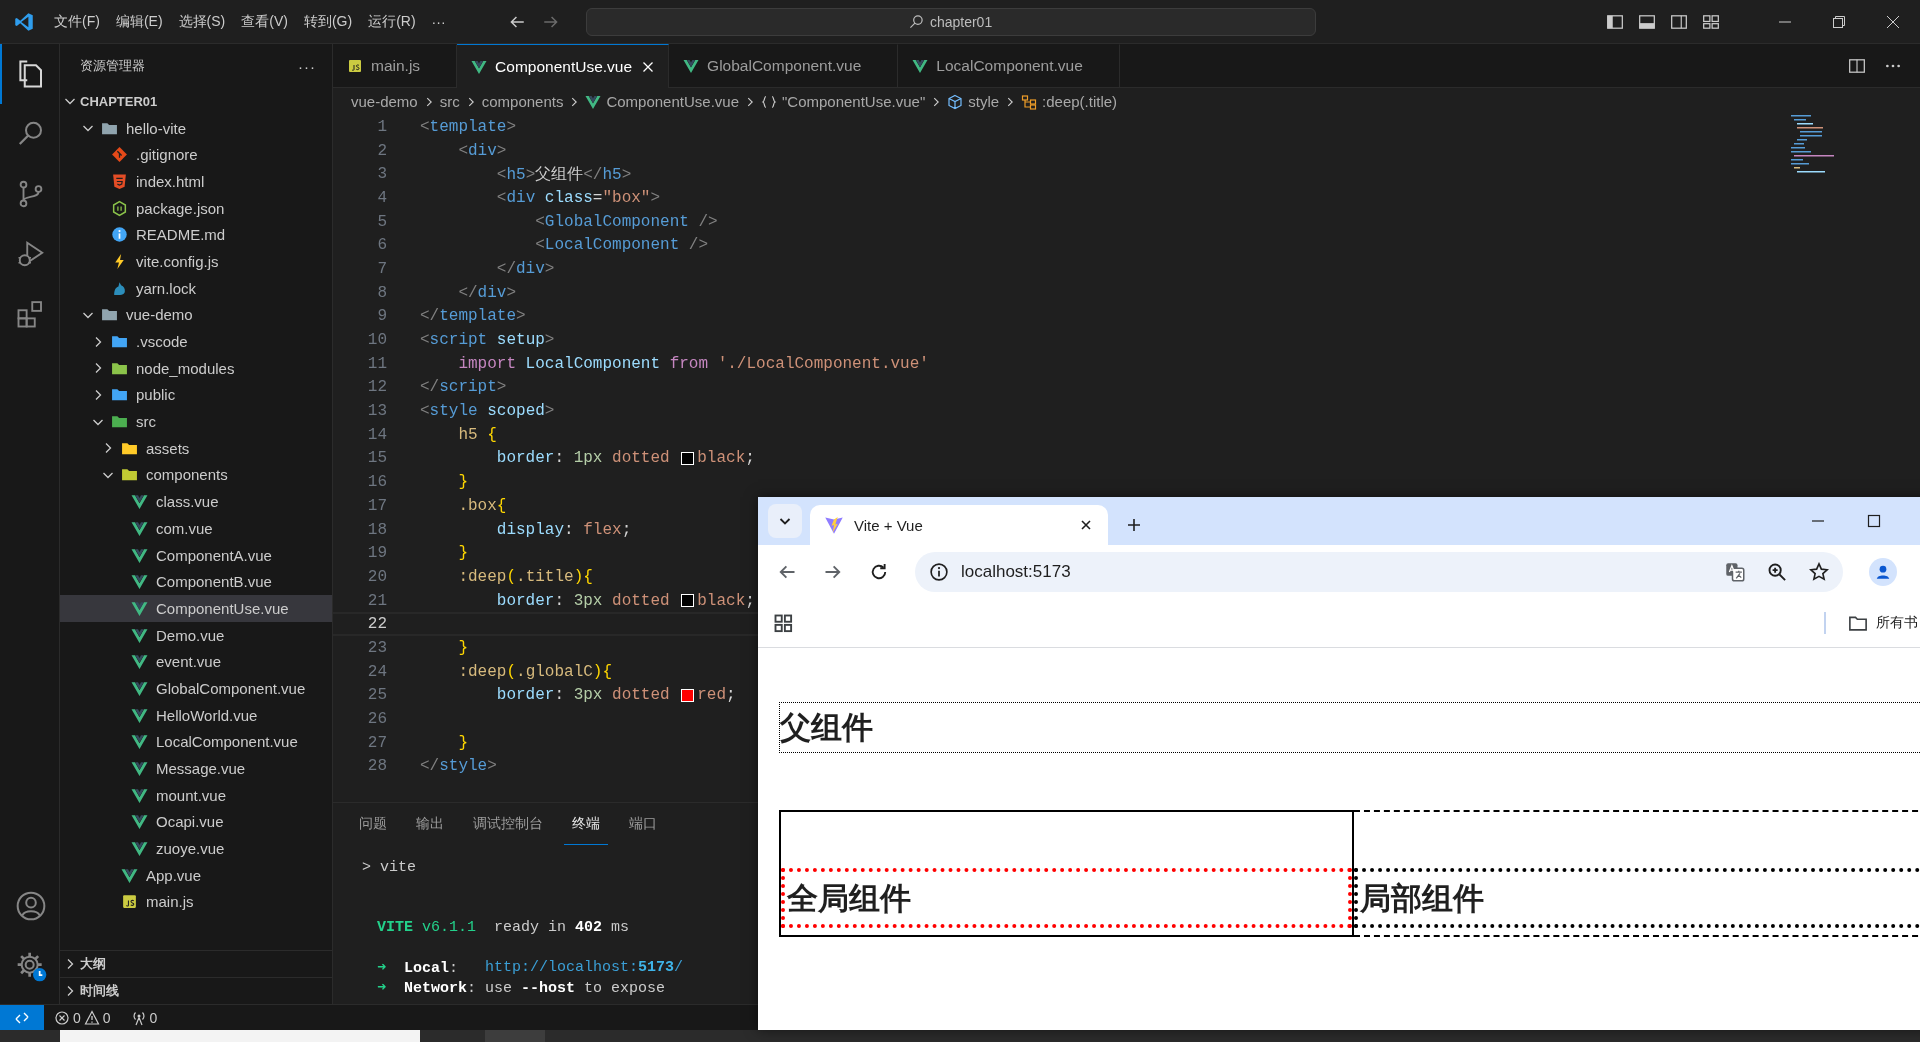 The height and width of the screenshot is (1042, 1920). What do you see at coordinates (328, 21) in the screenshot?
I see `menu-item: 转到(G)` at bounding box center [328, 21].